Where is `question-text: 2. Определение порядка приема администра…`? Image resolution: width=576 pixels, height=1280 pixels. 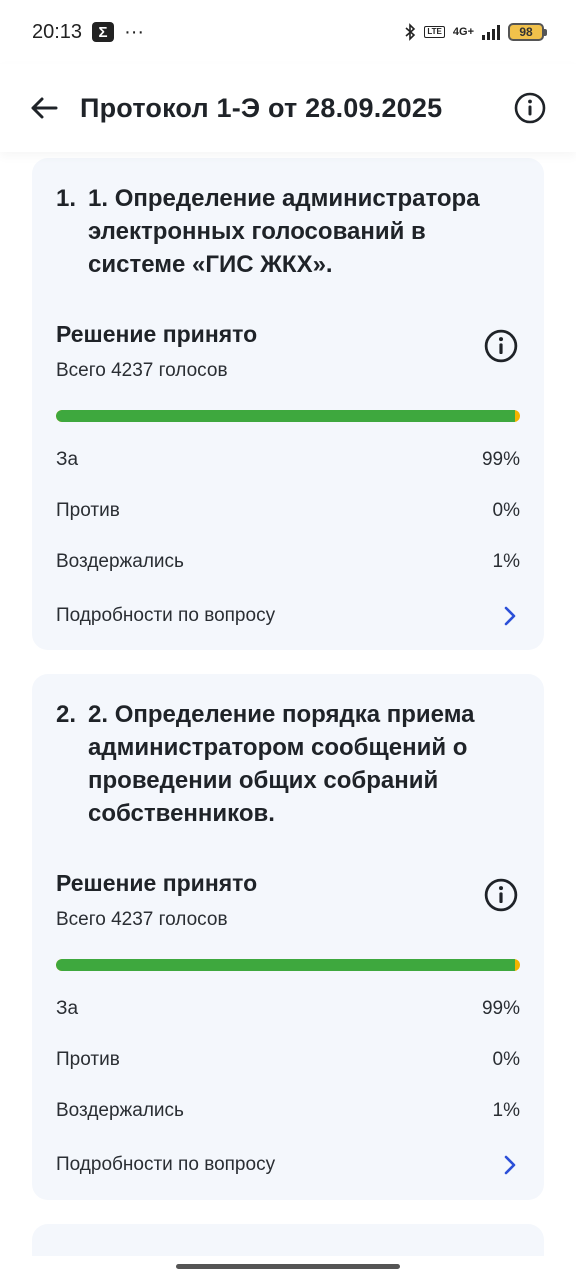 question-text: 2. Определение порядка приема администра… is located at coordinates (281, 764).